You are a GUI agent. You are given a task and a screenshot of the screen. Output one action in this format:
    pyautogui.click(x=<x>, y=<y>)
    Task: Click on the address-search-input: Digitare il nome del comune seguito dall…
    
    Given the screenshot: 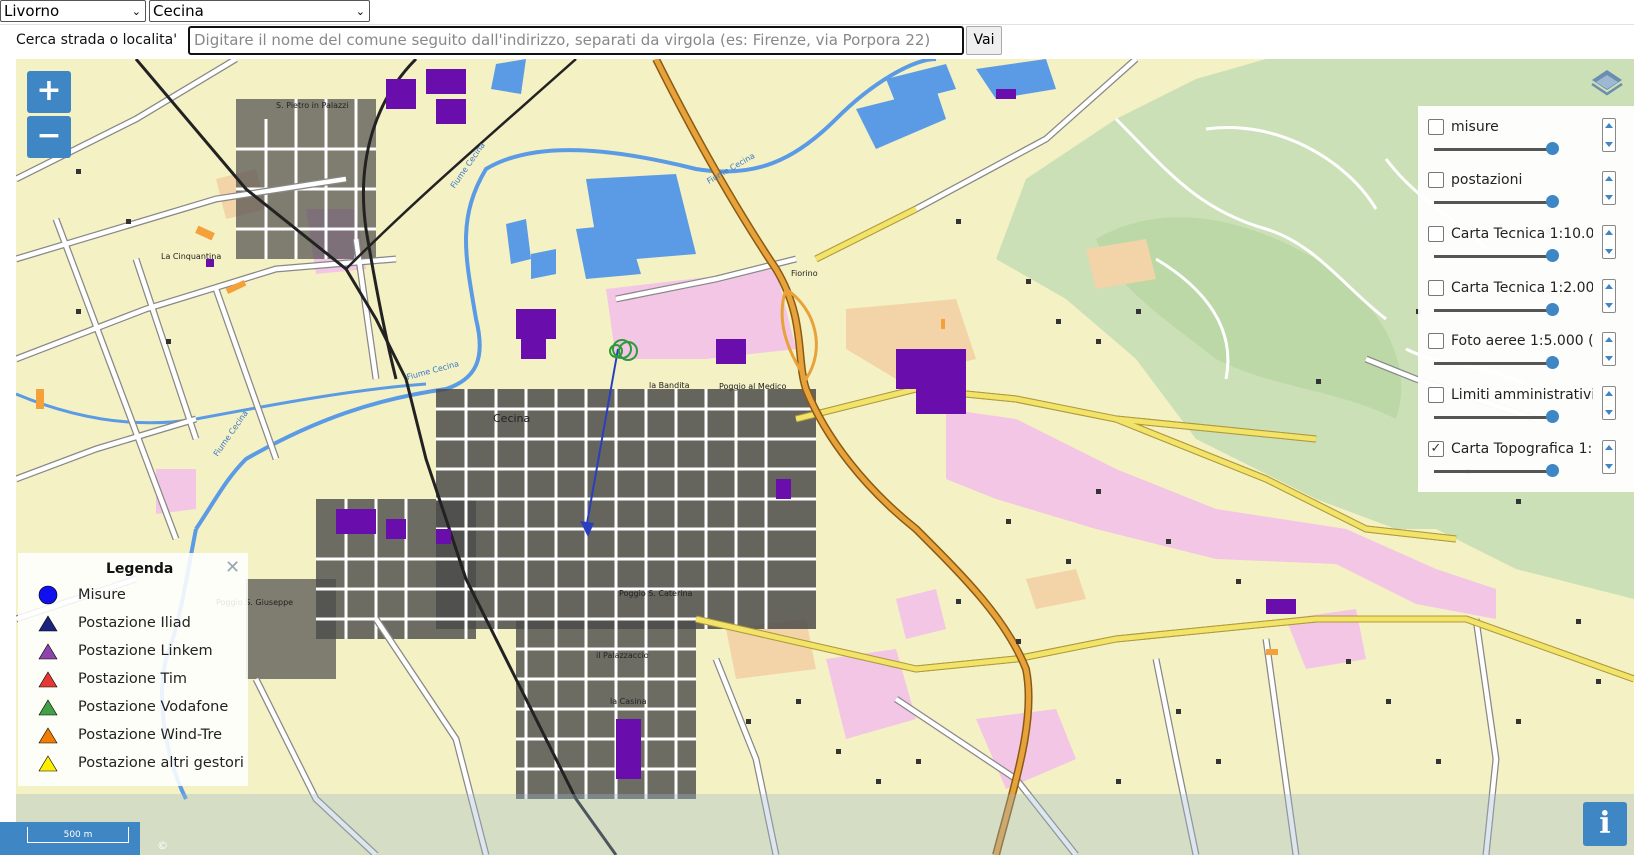 What is the action you would take?
    pyautogui.click(x=576, y=40)
    